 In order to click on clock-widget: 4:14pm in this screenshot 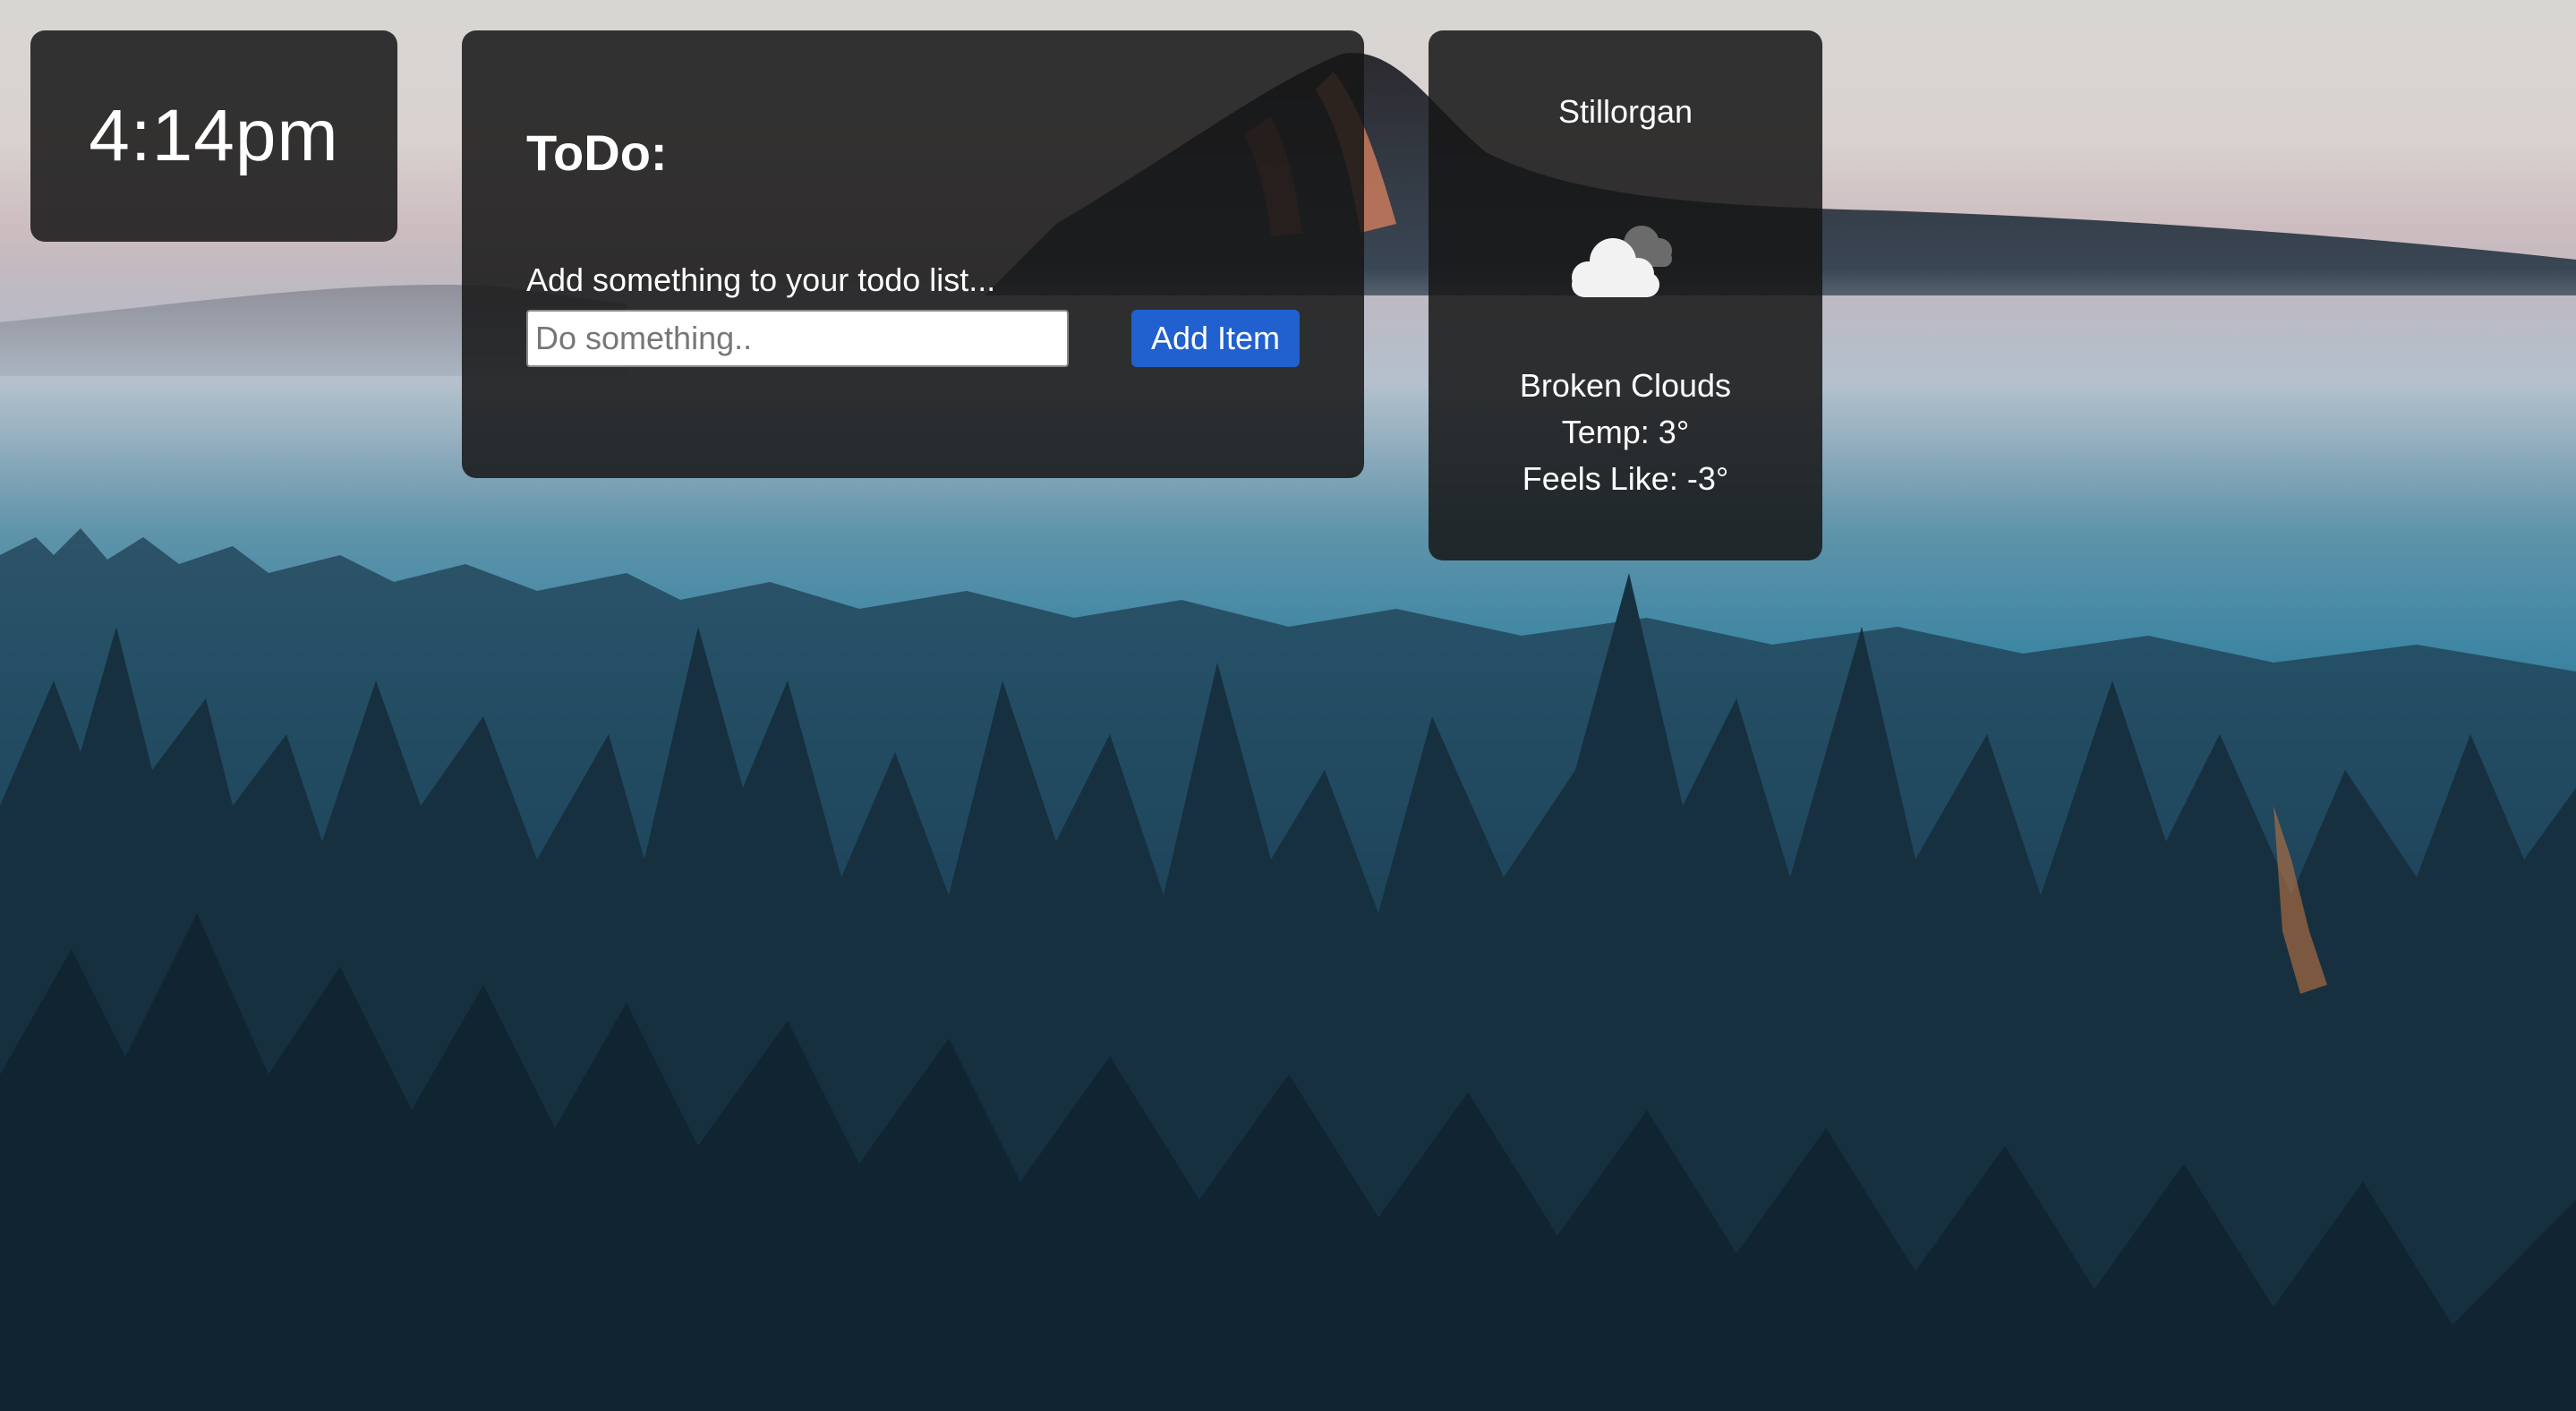, I will do `click(213, 136)`.